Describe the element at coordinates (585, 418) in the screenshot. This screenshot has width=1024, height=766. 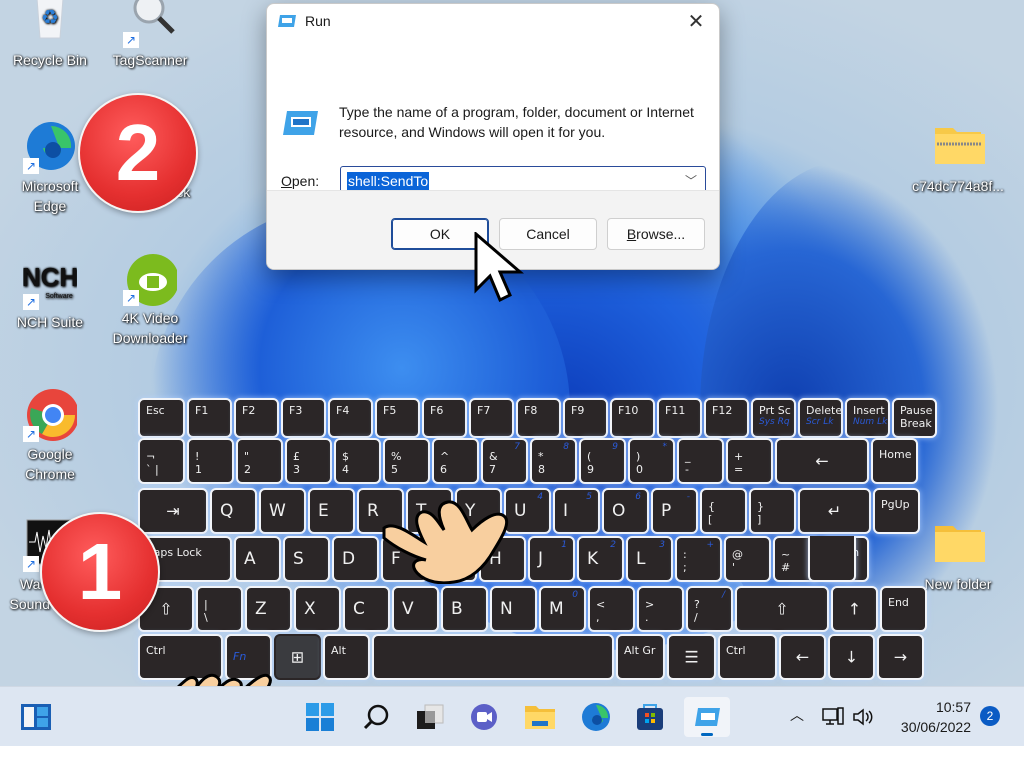
I see `key-f9: F9` at that location.